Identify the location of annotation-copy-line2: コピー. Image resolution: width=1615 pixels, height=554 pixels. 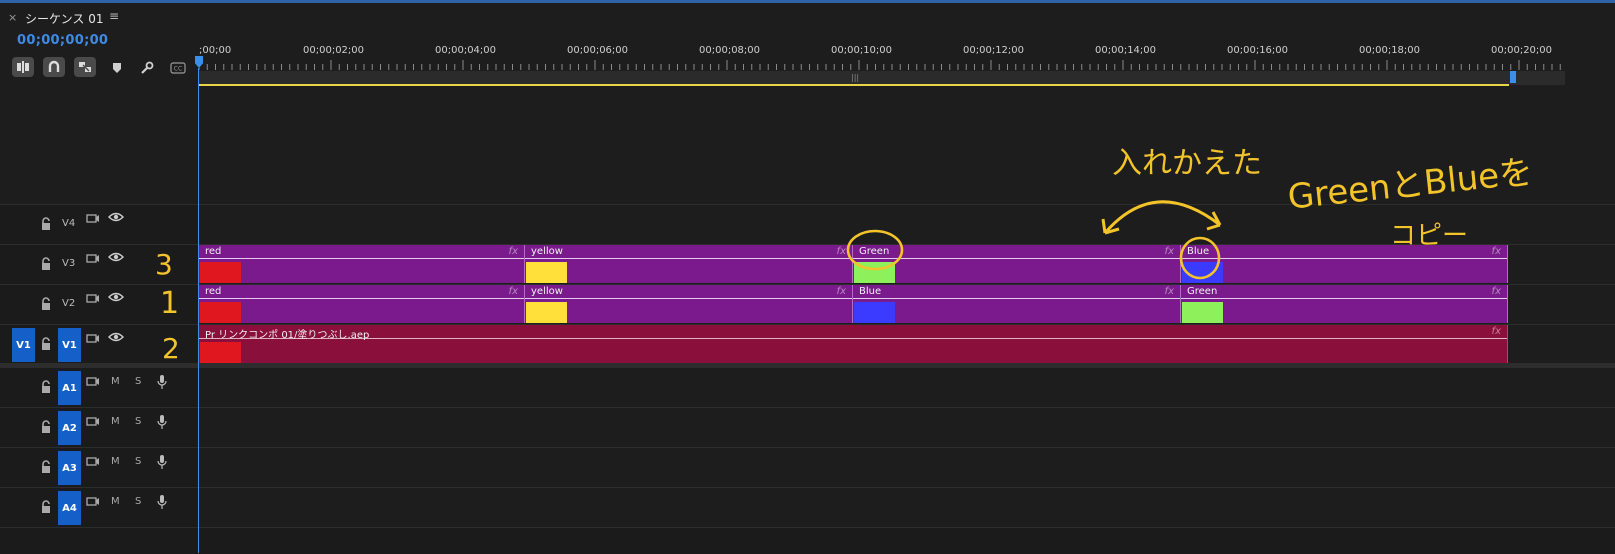
(1429, 236).